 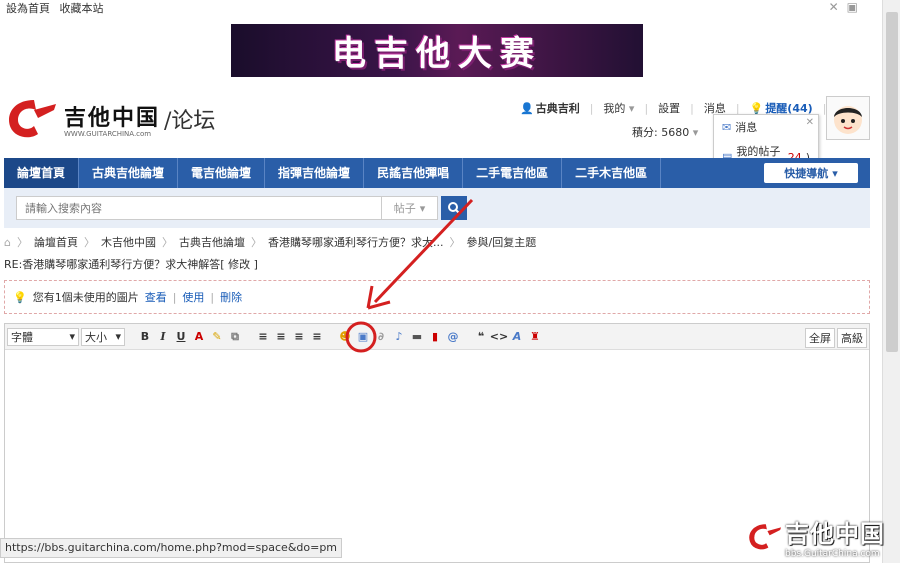 I want to click on contest-banner: 电吉他大赛, so click(x=437, y=50).